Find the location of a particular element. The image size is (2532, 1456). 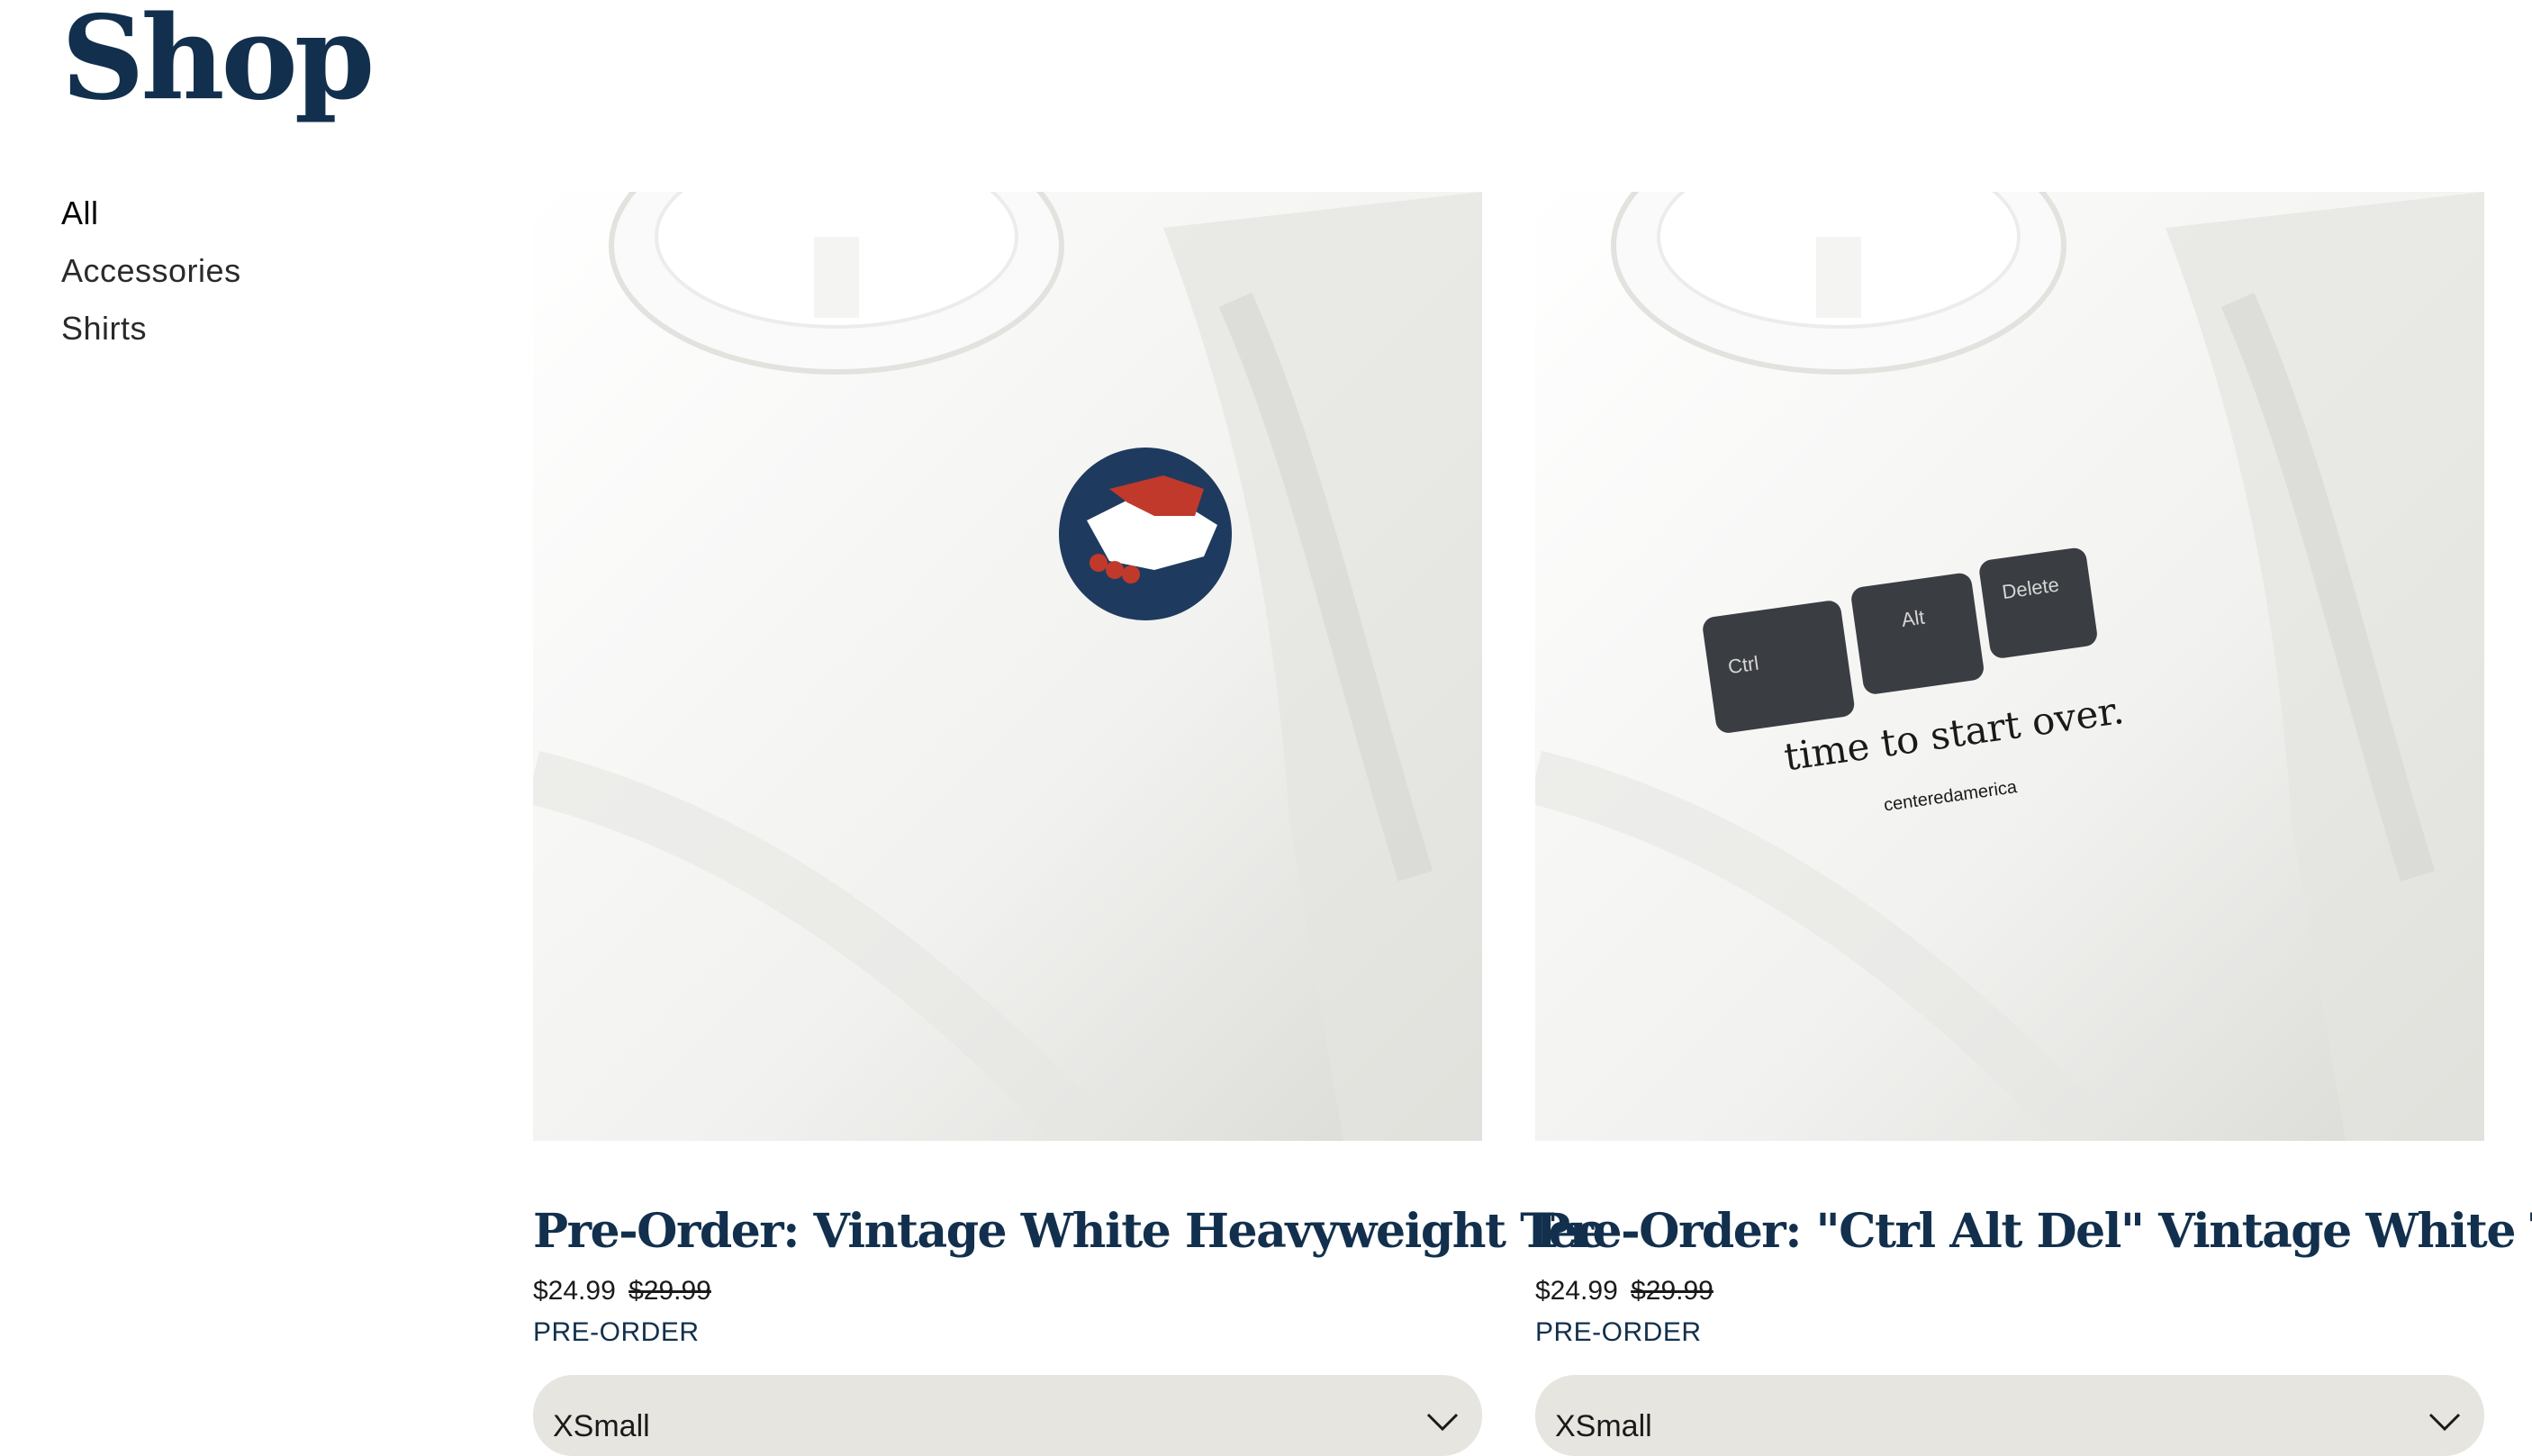

page-title: Shop is located at coordinates (218, 63).